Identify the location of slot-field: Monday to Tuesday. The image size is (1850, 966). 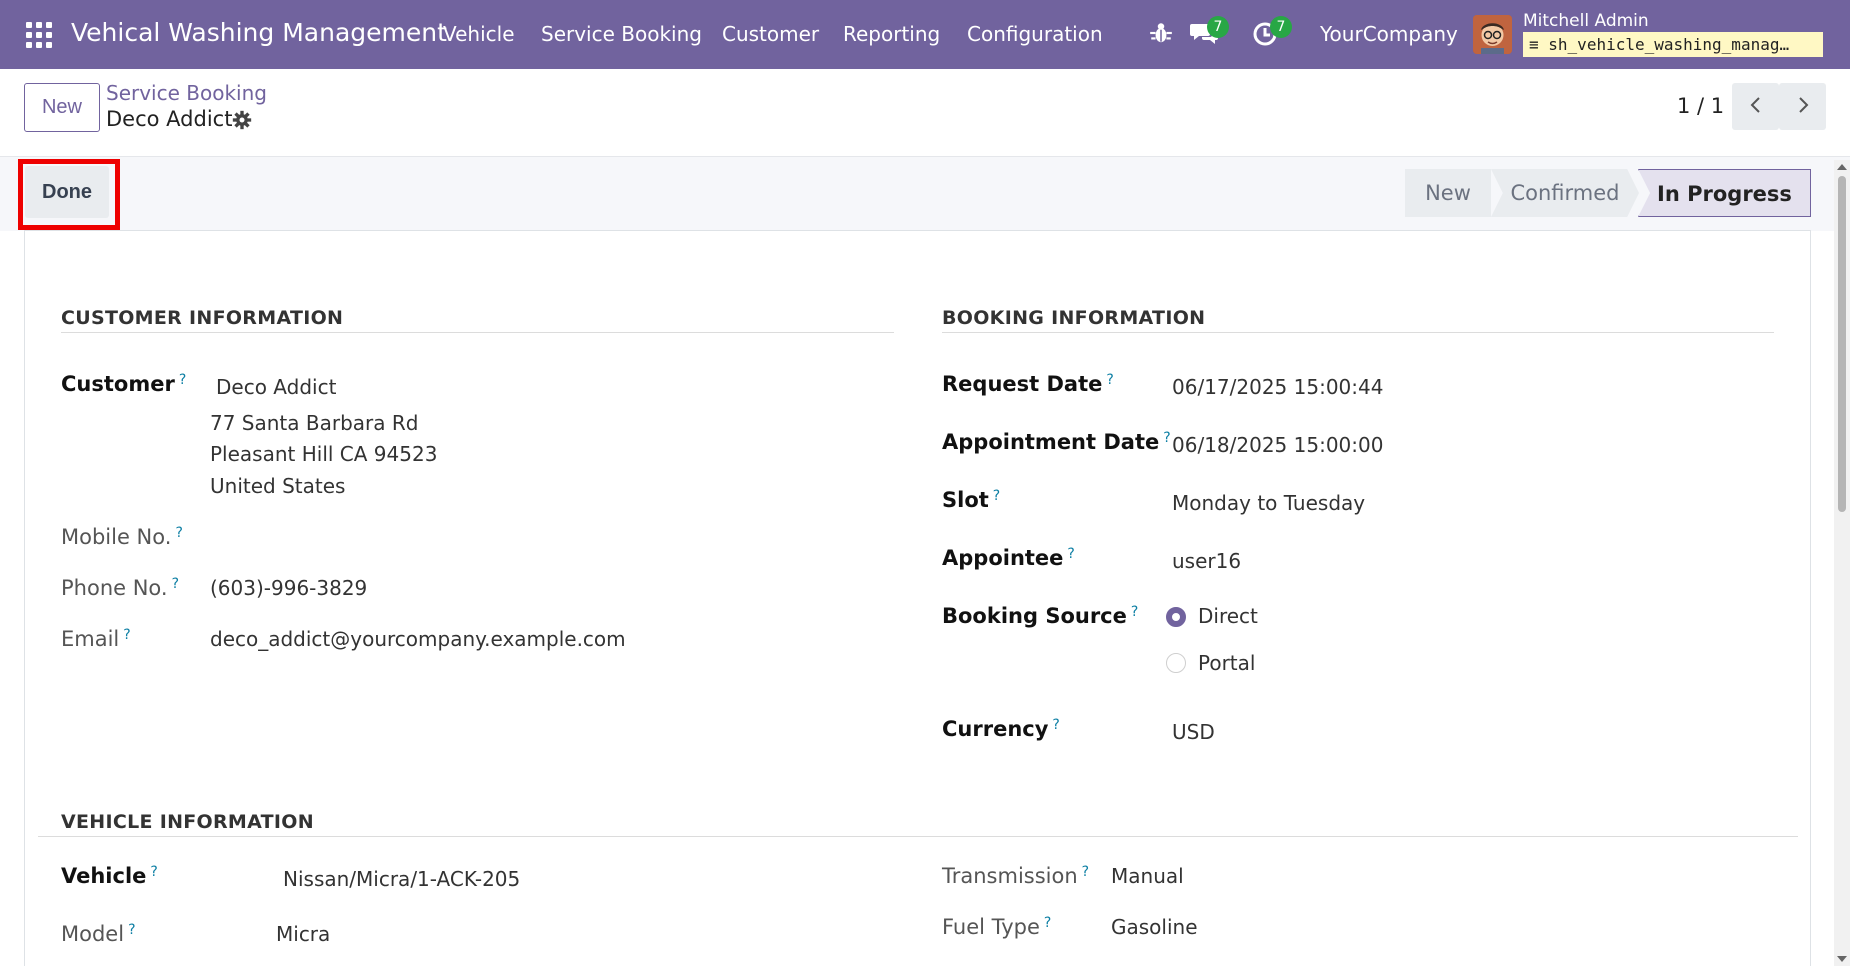
(1268, 503).